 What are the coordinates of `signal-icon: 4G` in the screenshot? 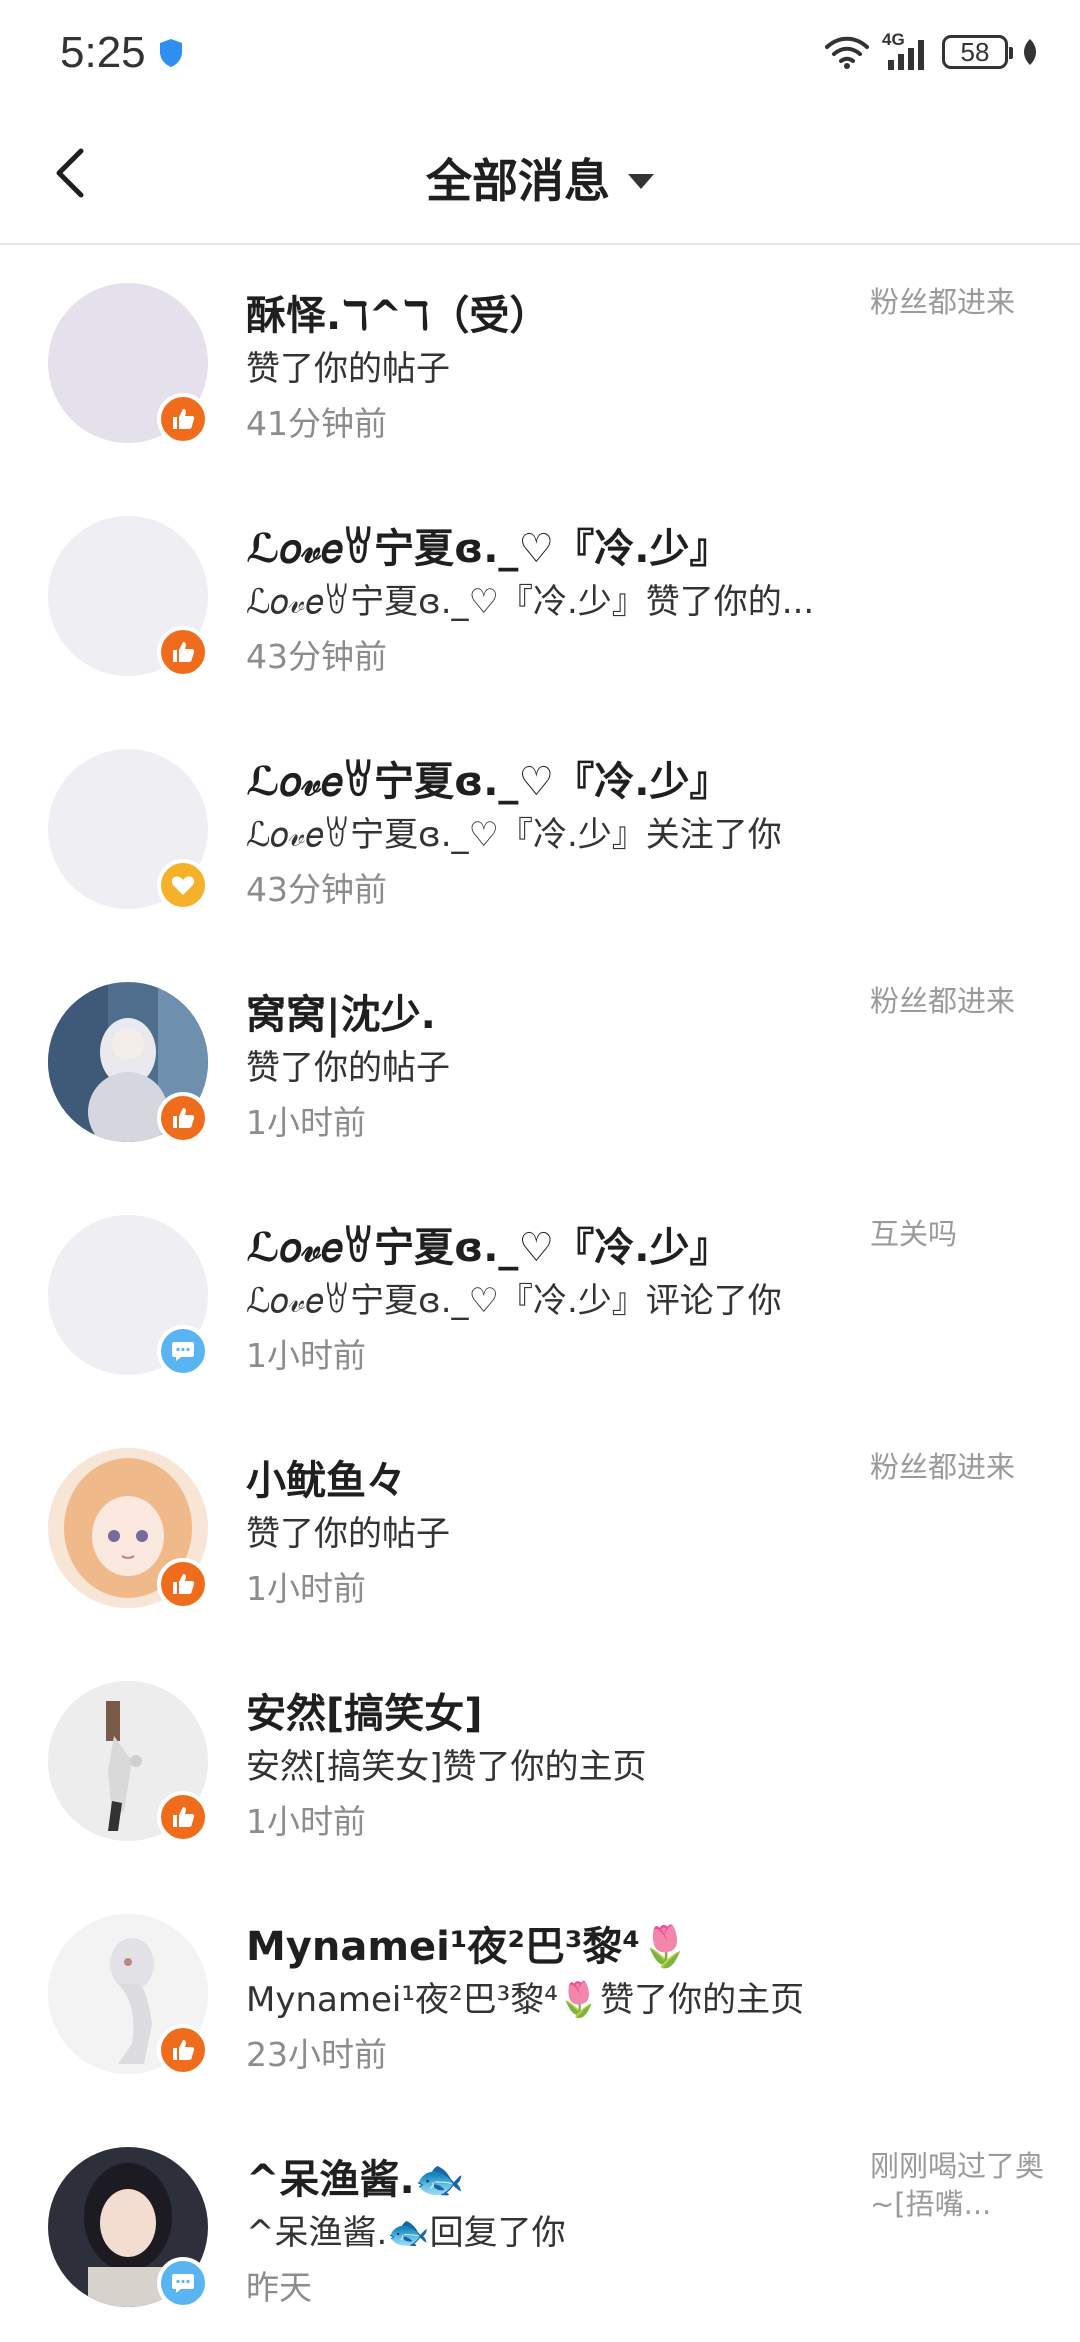 It's located at (906, 51).